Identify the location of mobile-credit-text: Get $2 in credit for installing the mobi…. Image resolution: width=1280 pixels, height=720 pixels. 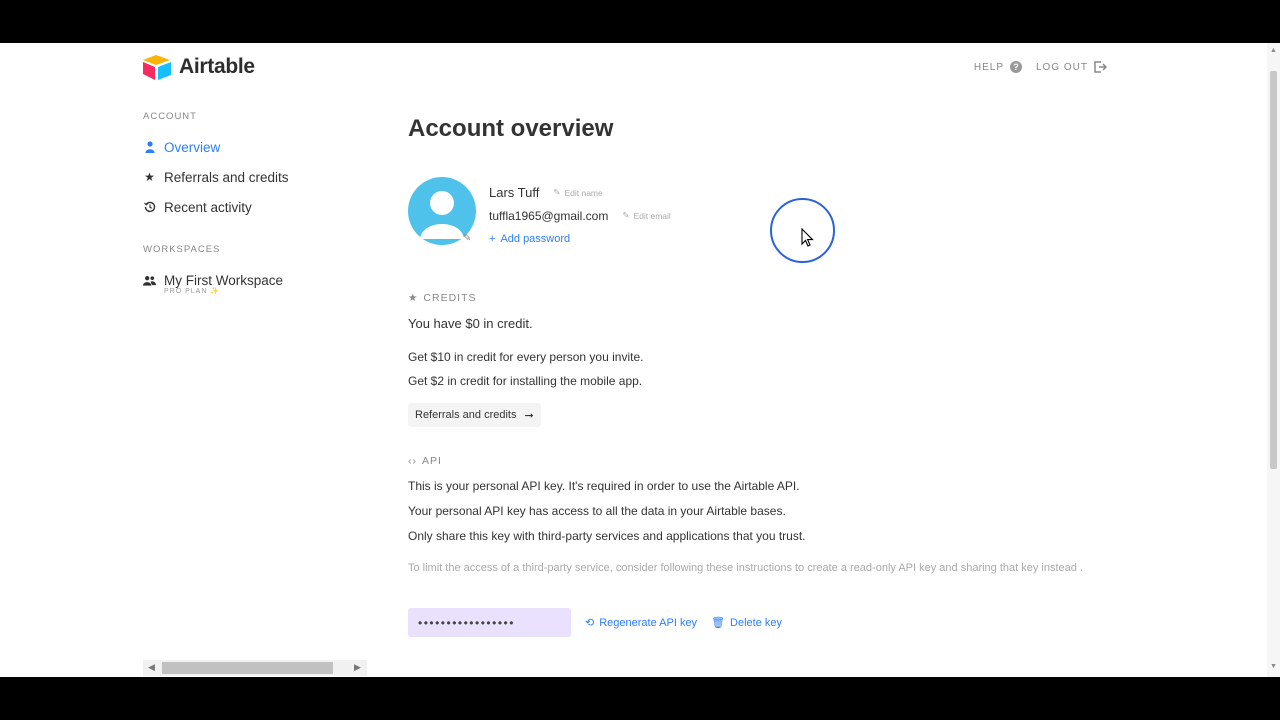
(525, 381).